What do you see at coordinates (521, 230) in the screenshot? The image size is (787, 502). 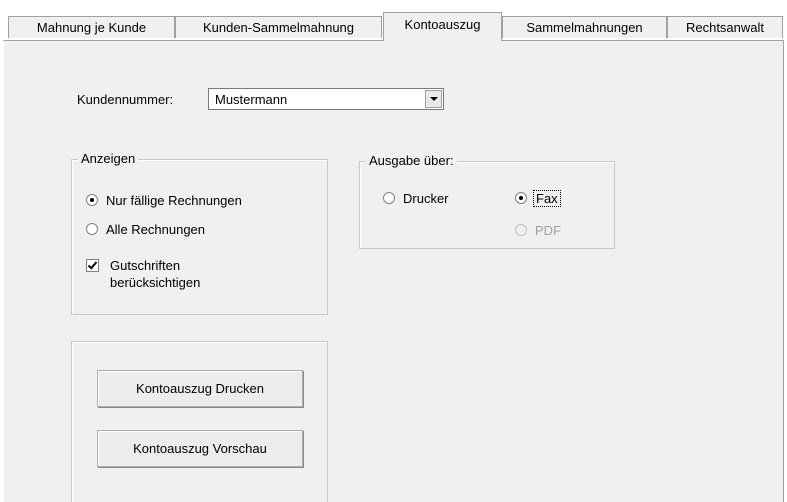 I see `radio-disabled-icon` at bounding box center [521, 230].